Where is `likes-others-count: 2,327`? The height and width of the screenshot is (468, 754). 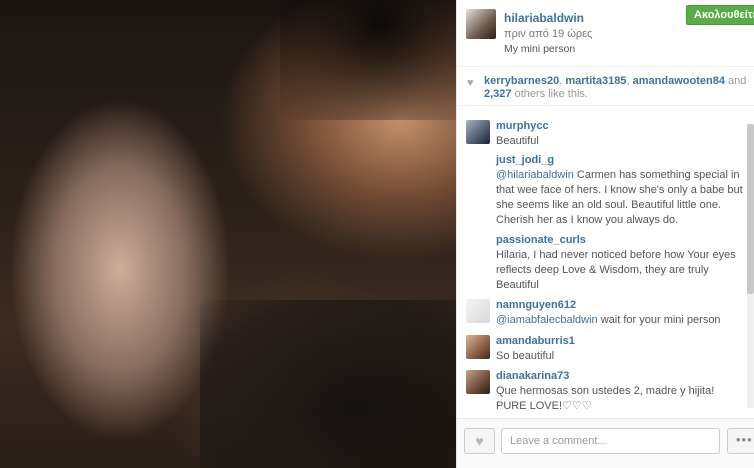
likes-others-count: 2,327 is located at coordinates (498, 94).